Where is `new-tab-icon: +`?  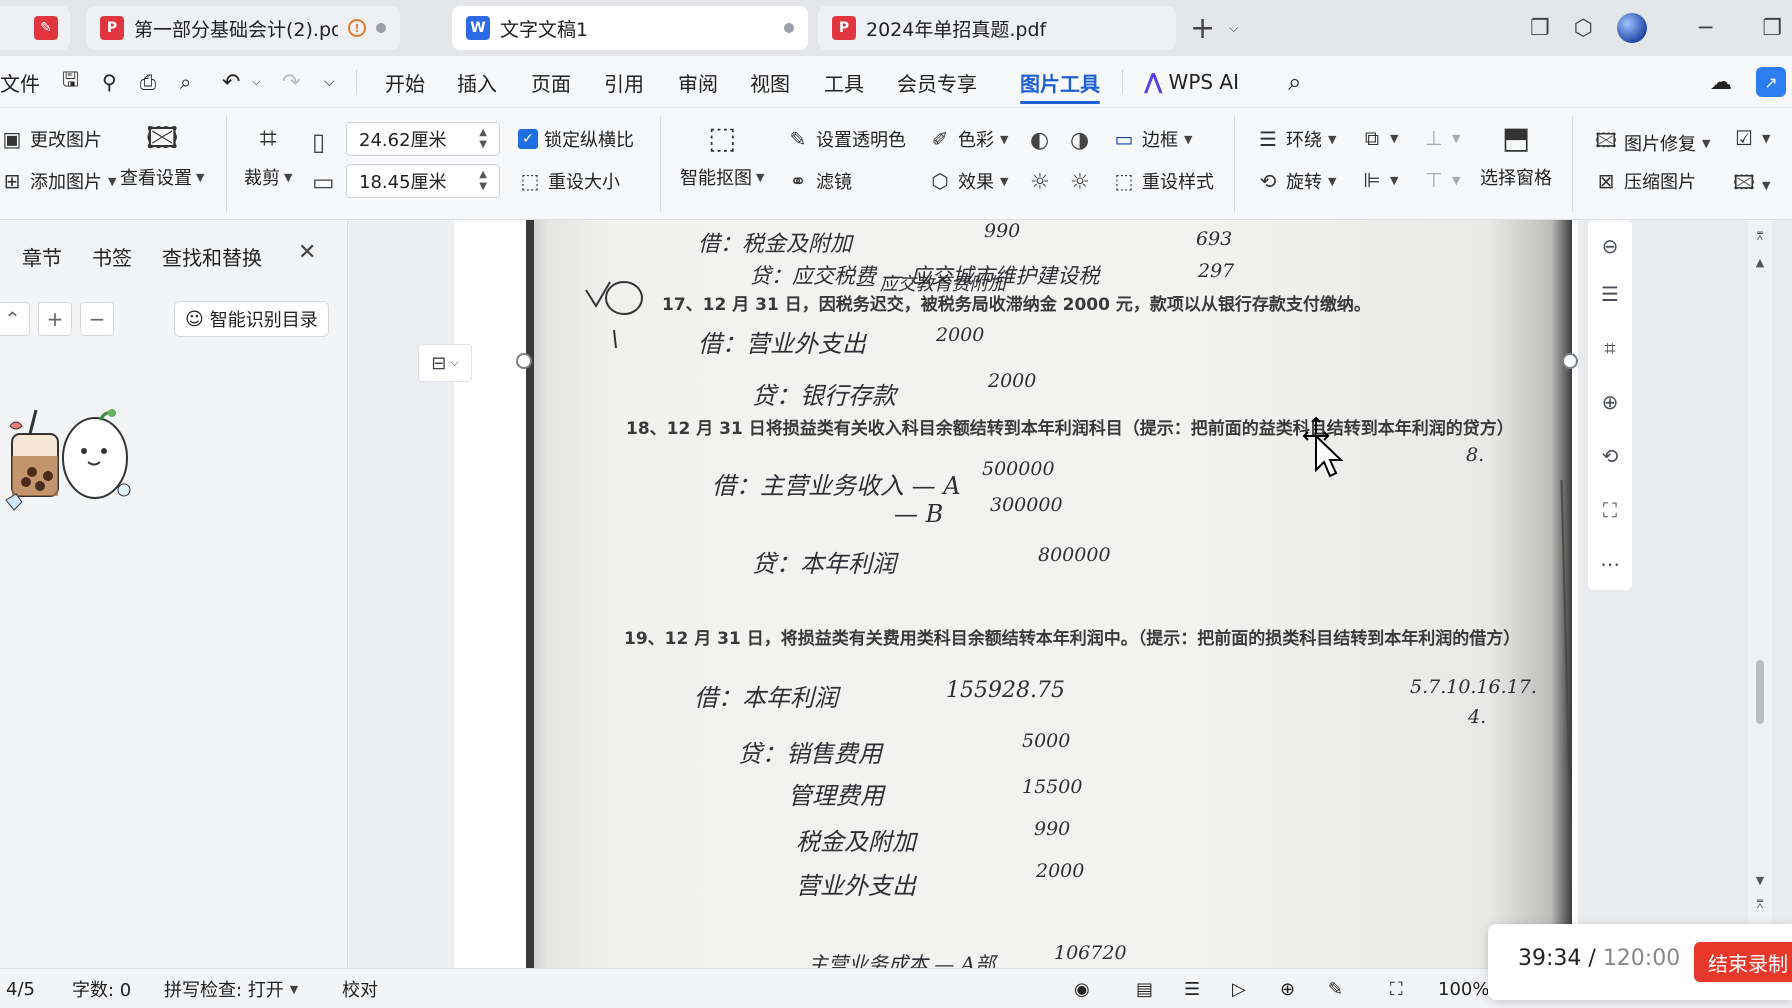
new-tab-icon: + is located at coordinates (1202, 28).